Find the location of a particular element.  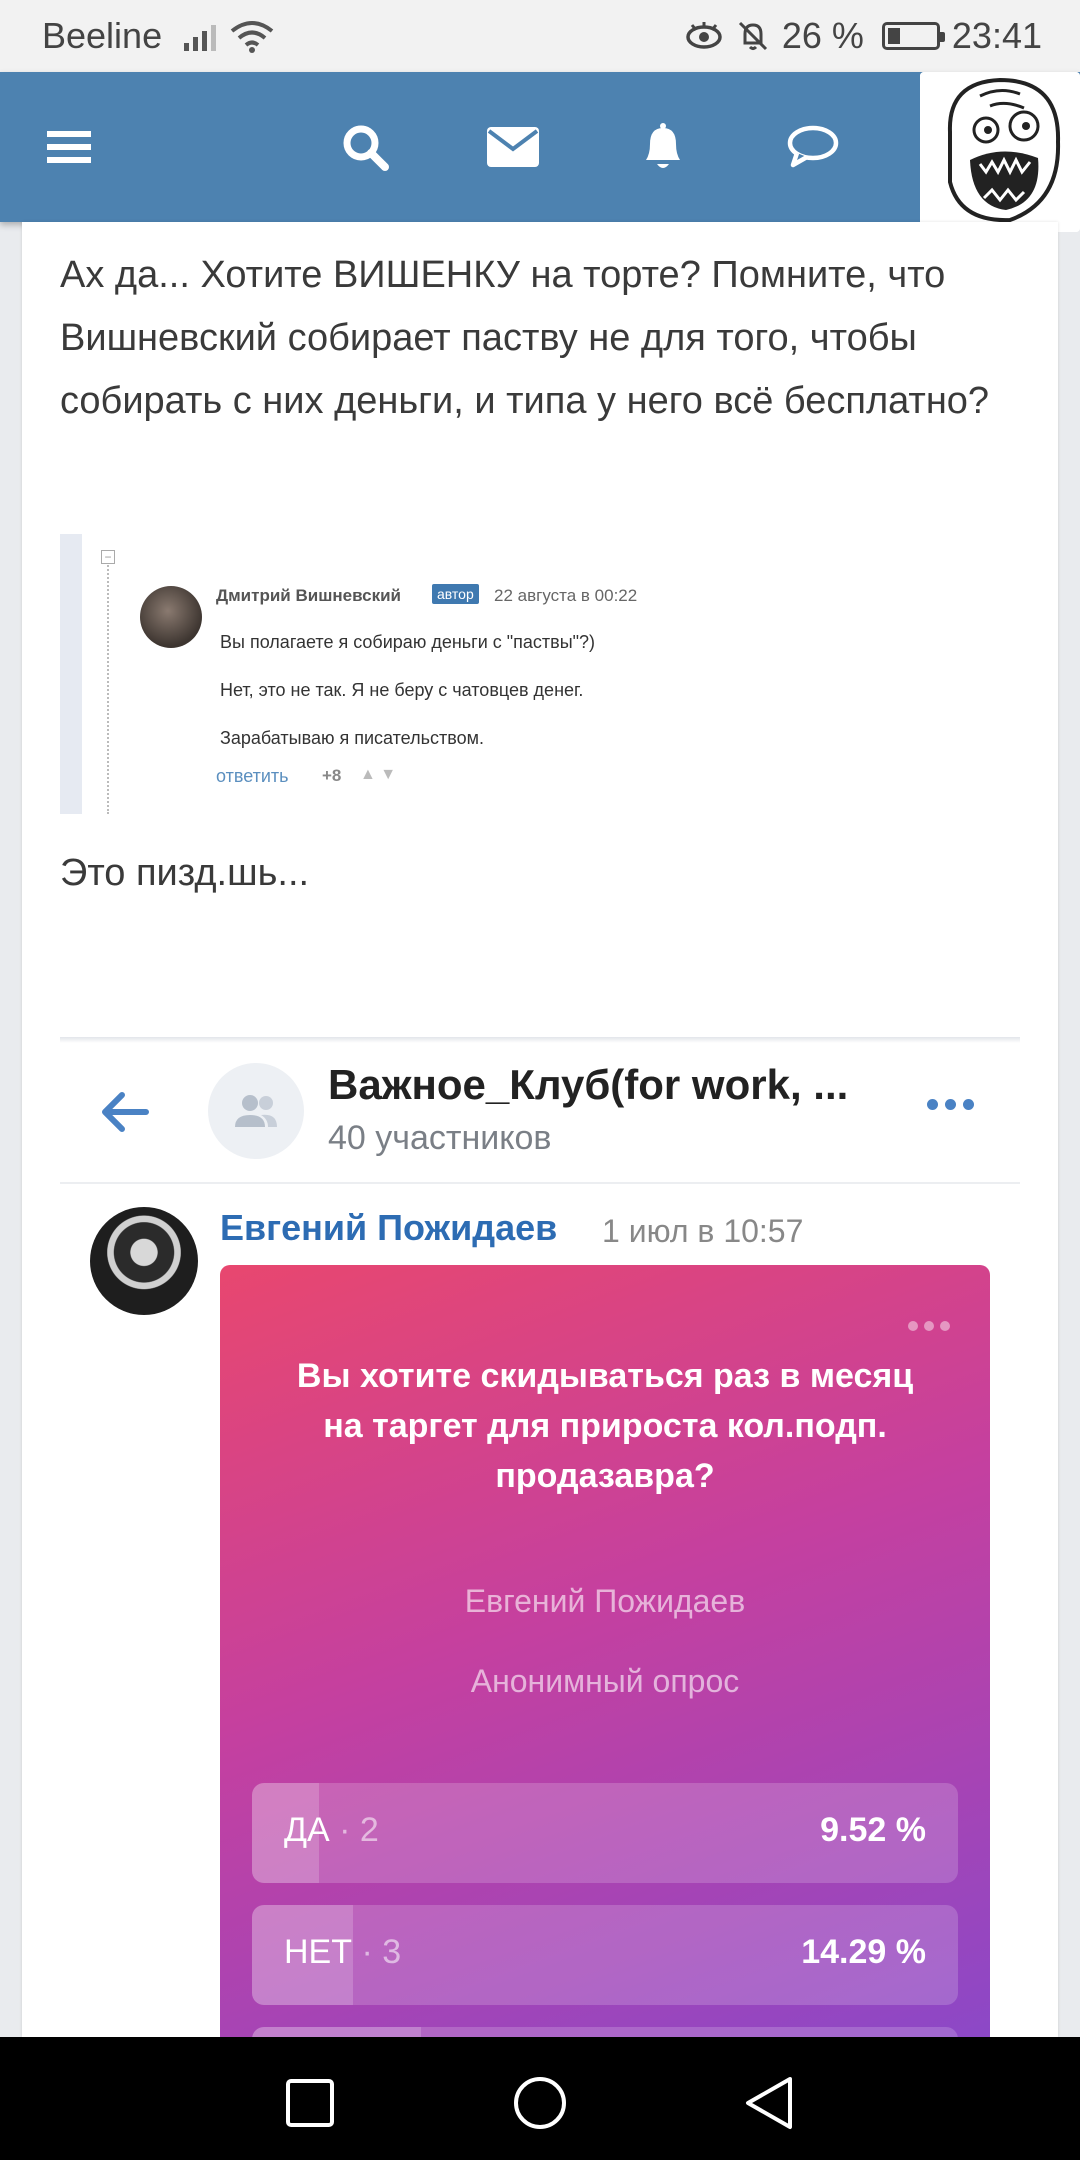

poll-type: Анонимный опрос is located at coordinates (605, 1681).